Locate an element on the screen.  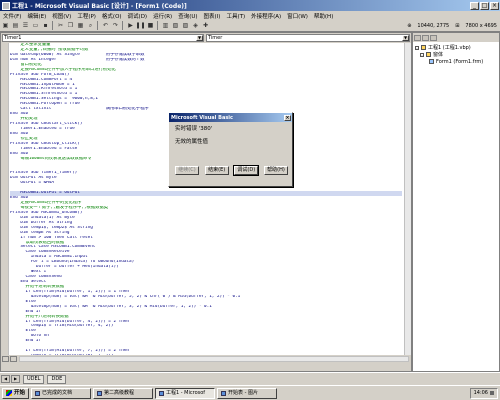
project-tree: - 工程1 (工程1.vbp) - 窗体 Form1 (Form1.frm) is located at coordinates (456, 54).